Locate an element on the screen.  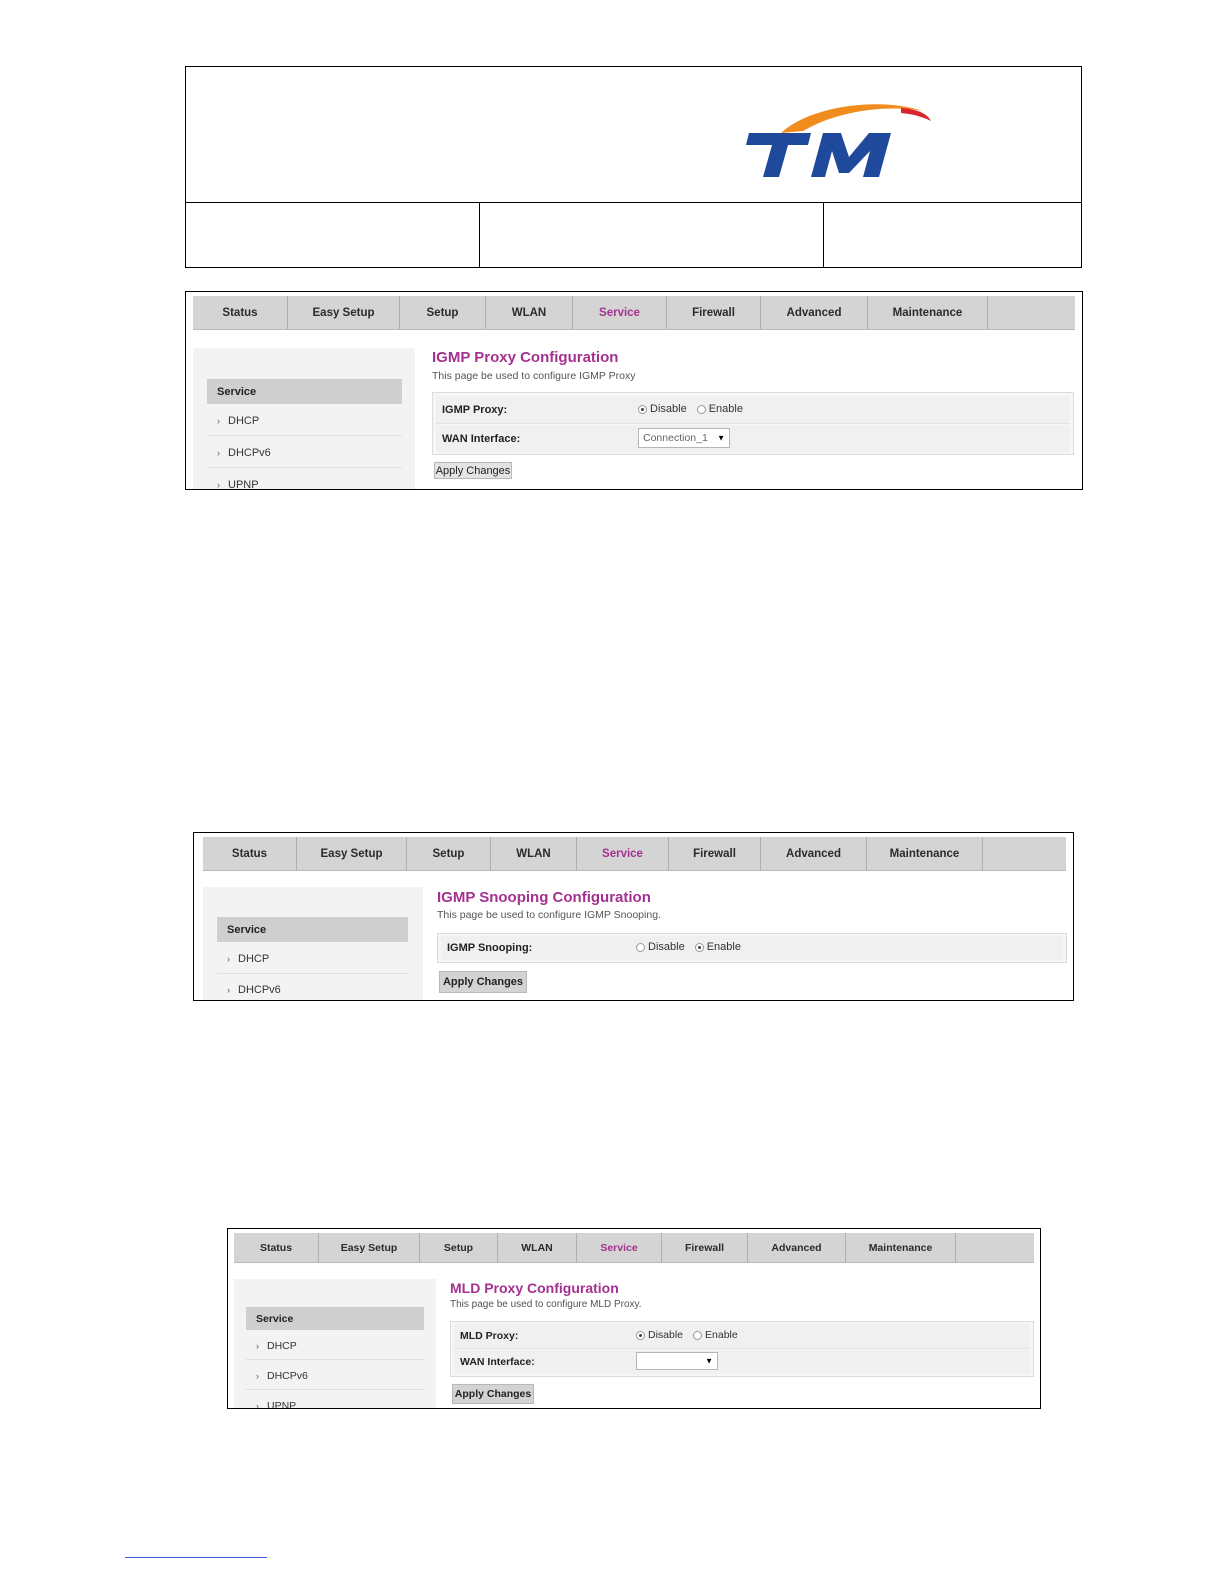
igmp-snooping-radio-group: Disable Enable is located at coordinates (693, 947).